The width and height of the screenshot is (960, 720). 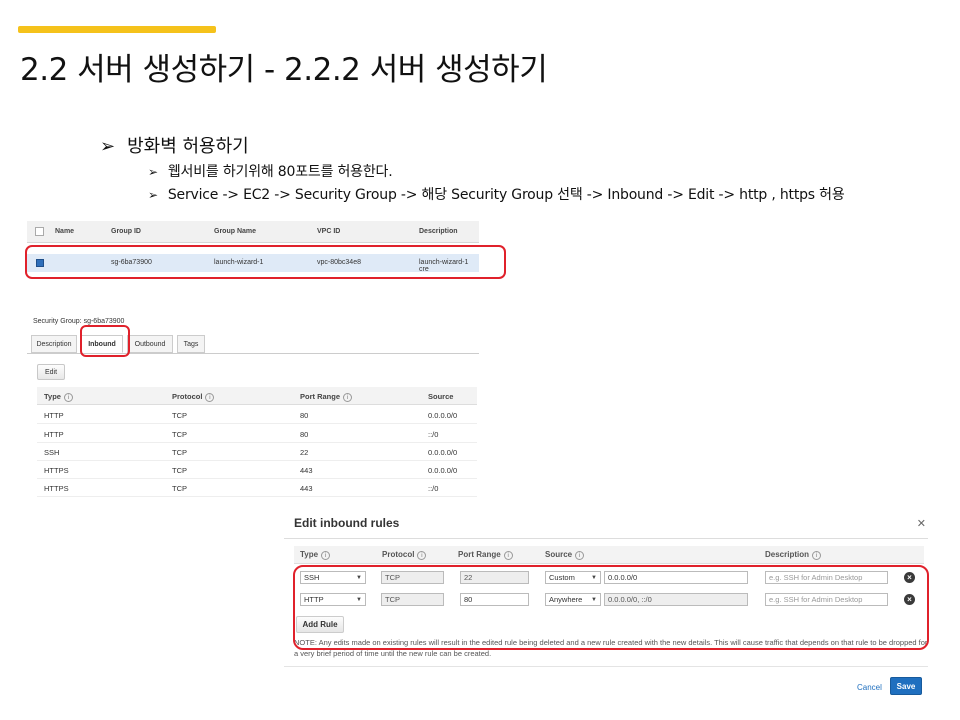 I want to click on title-accent-bar, so click(x=117, y=29).